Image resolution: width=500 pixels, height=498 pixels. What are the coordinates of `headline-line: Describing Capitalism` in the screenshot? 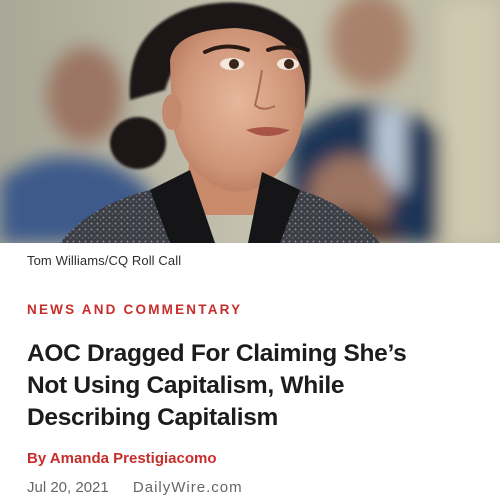 It's located at (153, 417).